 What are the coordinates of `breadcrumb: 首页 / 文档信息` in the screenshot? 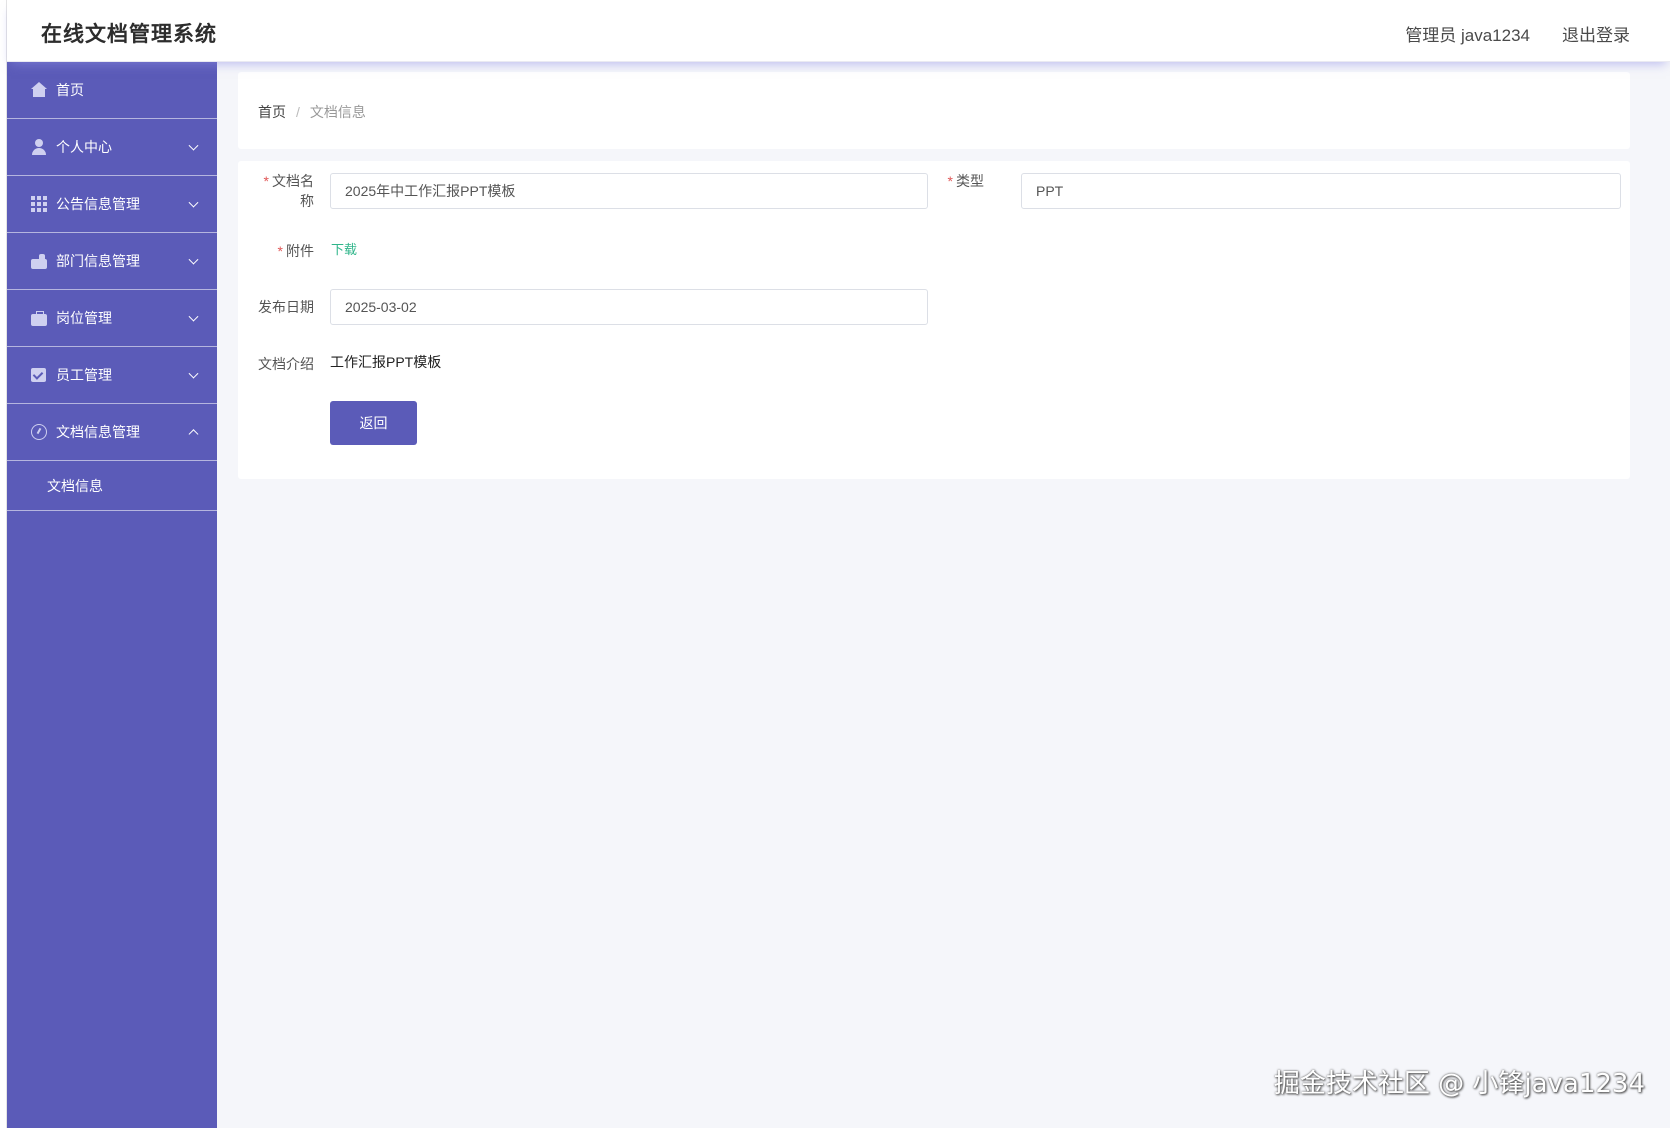 It's located at (312, 112).